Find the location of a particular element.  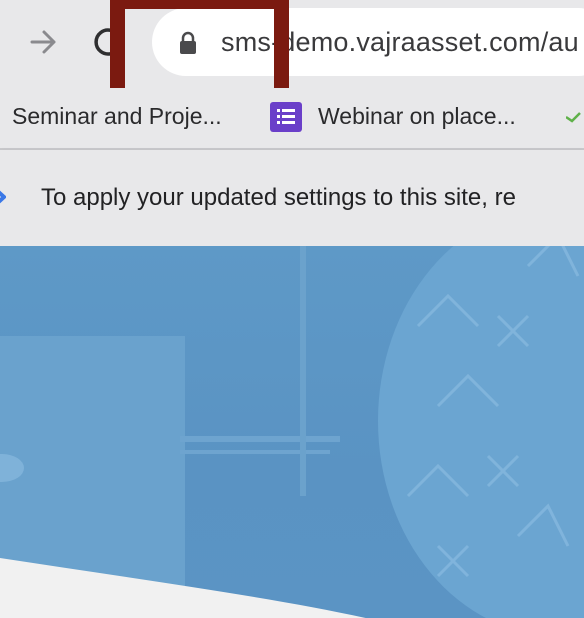

forward-arrow-icon is located at coordinates (43, 42).